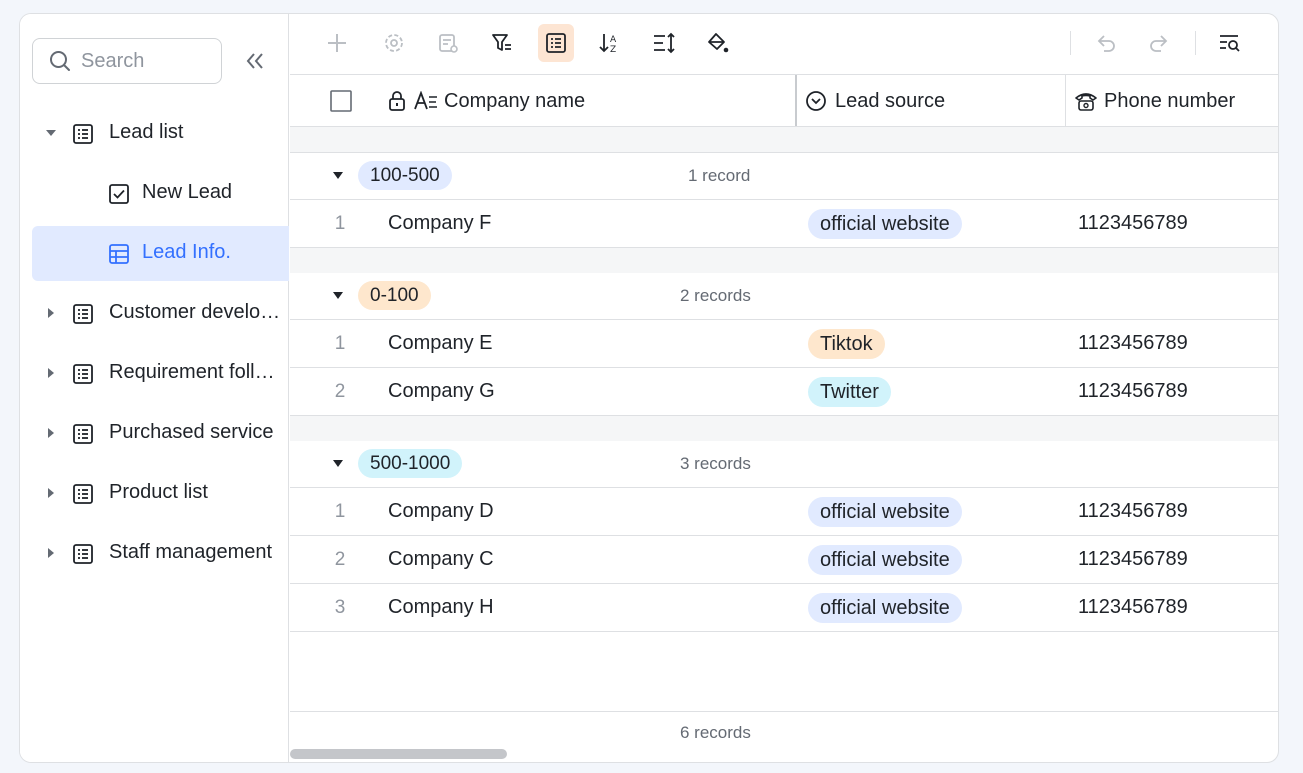  I want to click on group-icon, so click(556, 43).